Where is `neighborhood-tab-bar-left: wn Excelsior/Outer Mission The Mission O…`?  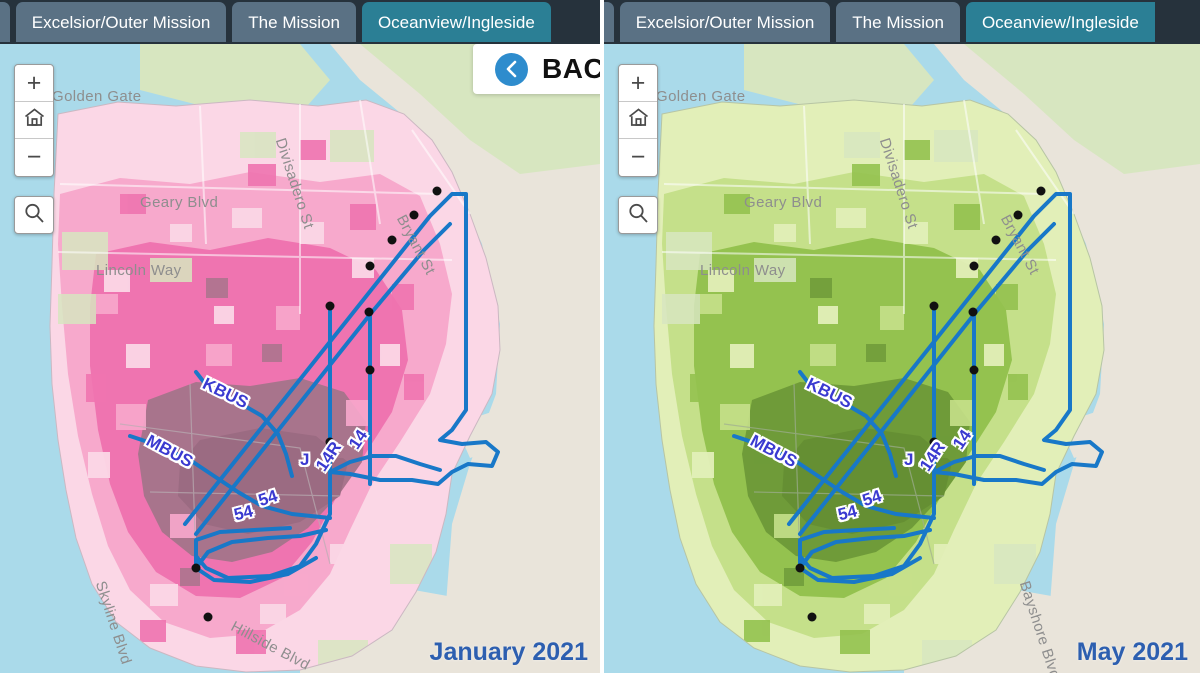 neighborhood-tab-bar-left: wn Excelsior/Outer Mission The Mission O… is located at coordinates (300, 22).